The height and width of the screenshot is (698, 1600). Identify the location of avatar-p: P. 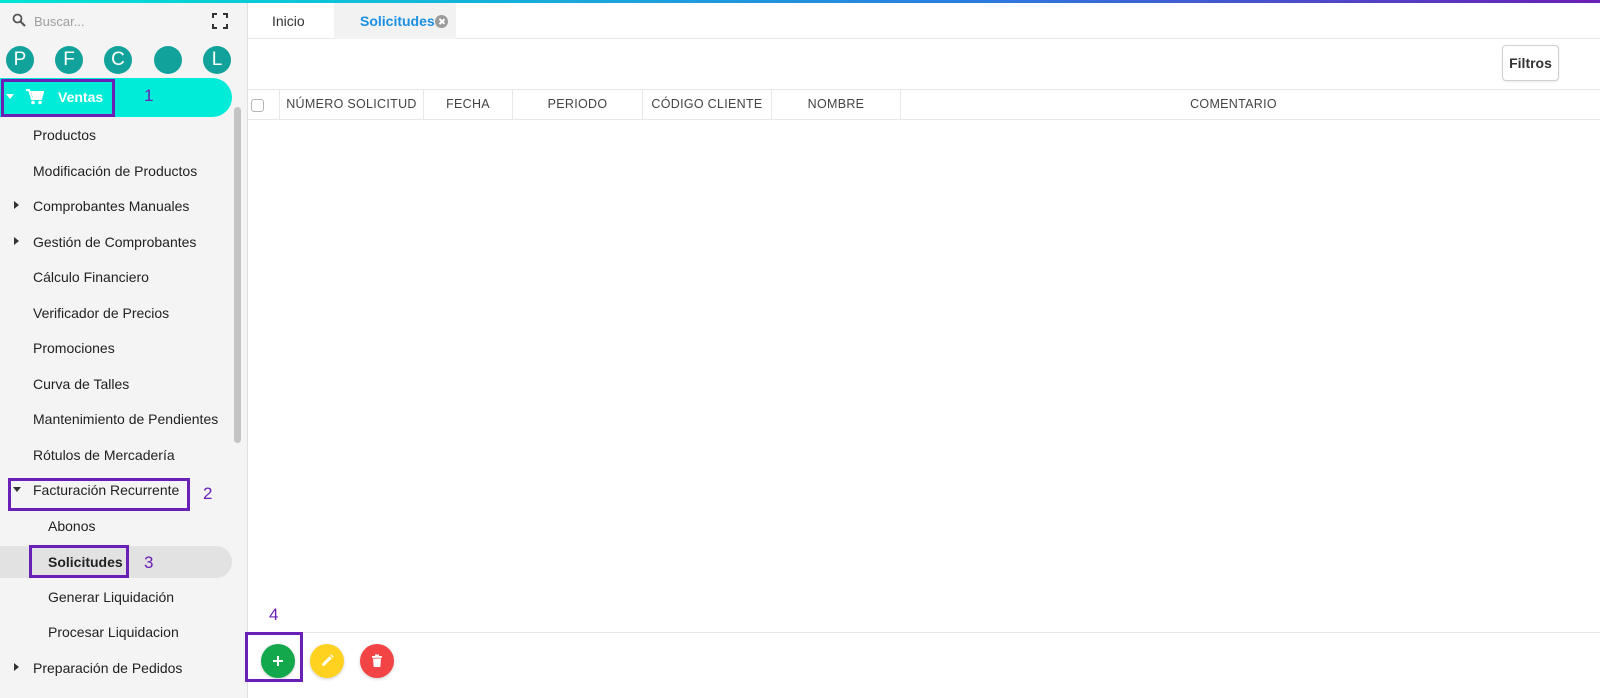
(20, 60).